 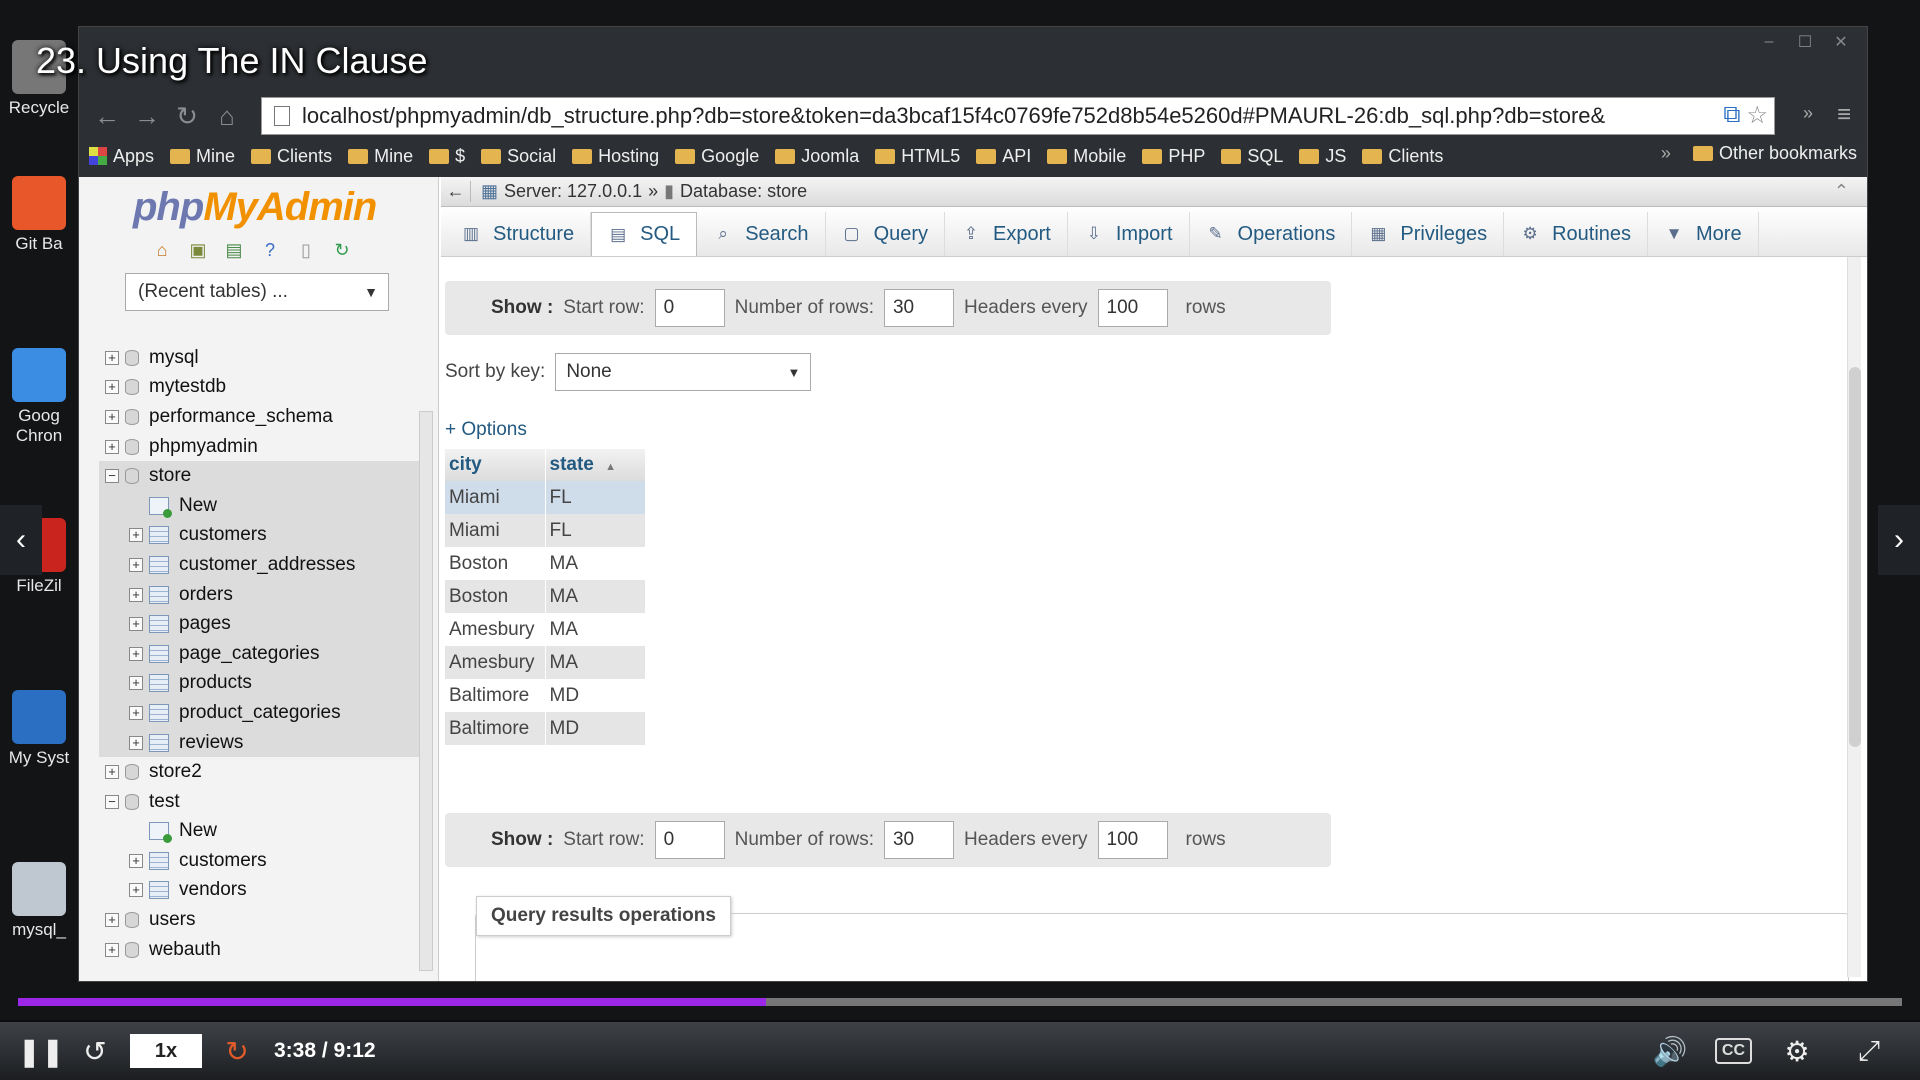 I want to click on headers-every-input, so click(x=1132, y=840).